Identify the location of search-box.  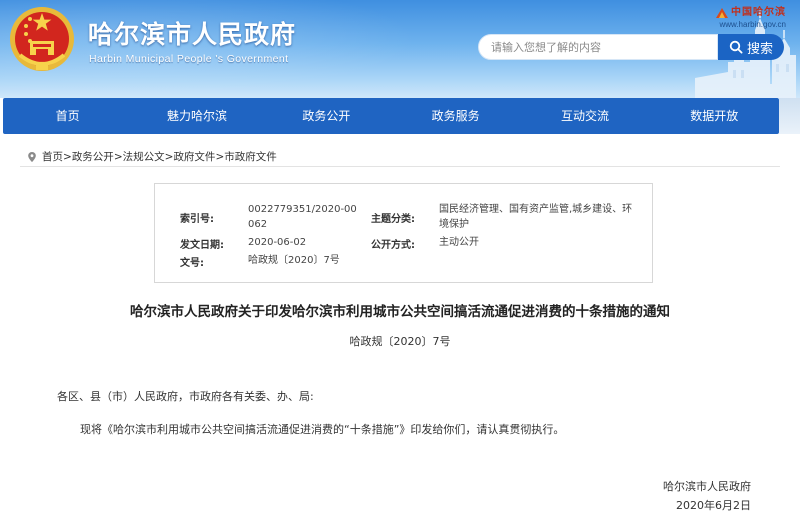
(598, 47).